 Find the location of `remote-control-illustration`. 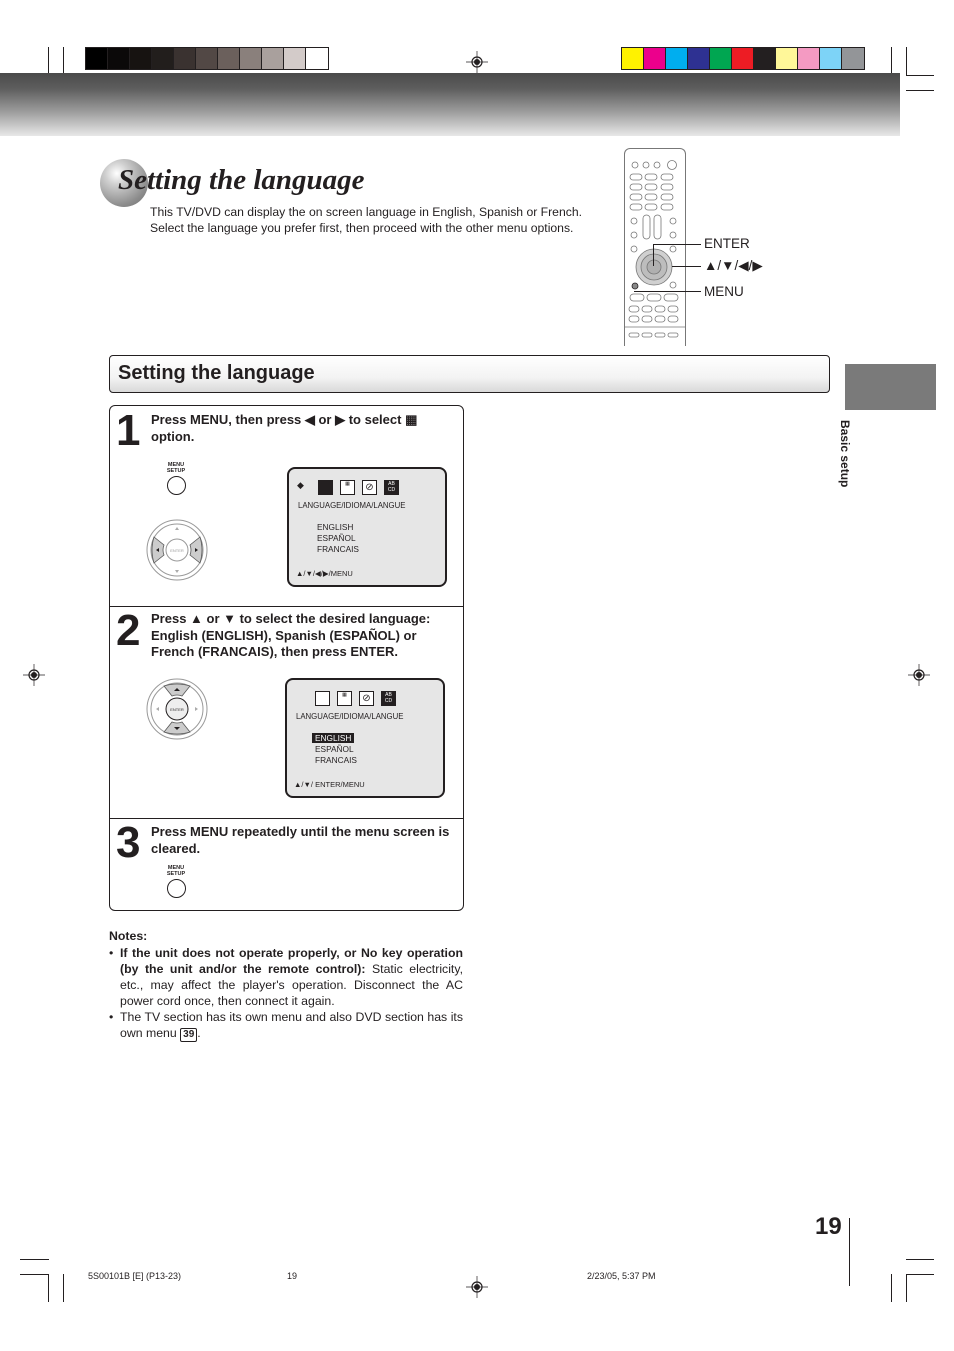

remote-control-illustration is located at coordinates (655, 247).